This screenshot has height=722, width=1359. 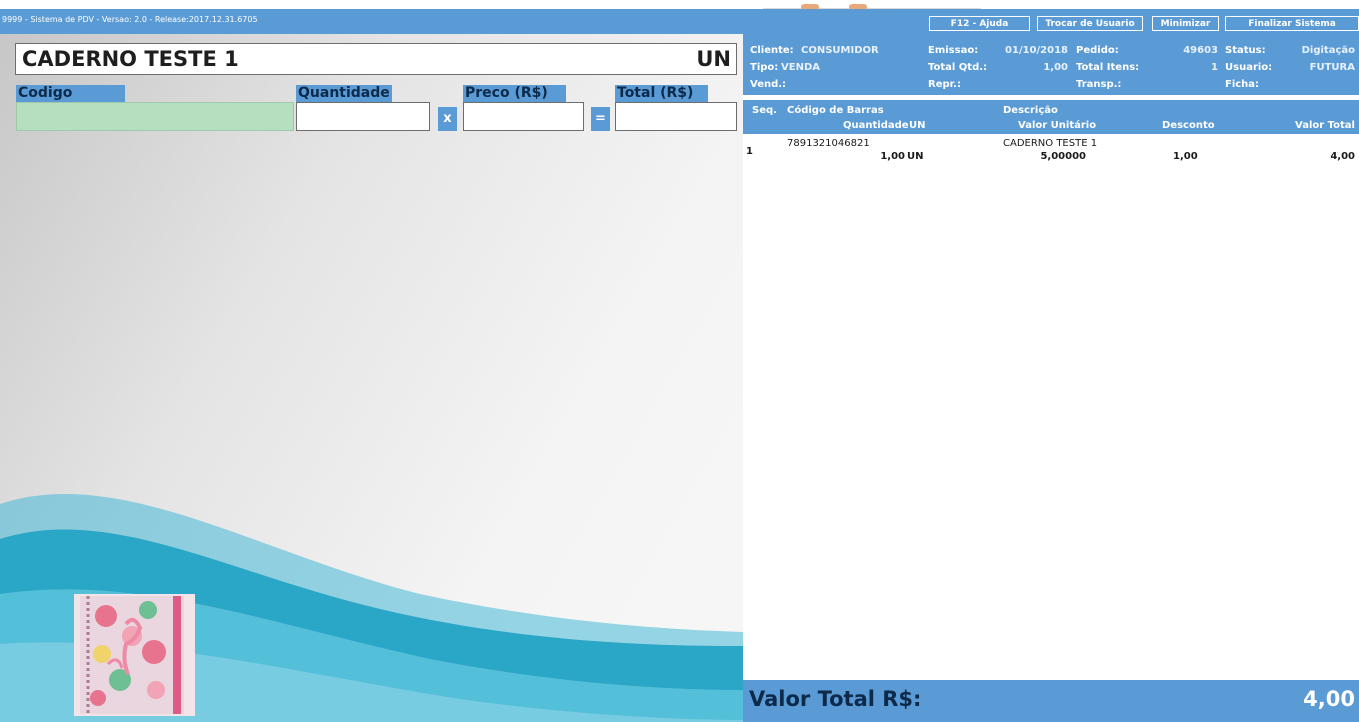 I want to click on price-input, so click(x=523, y=116).